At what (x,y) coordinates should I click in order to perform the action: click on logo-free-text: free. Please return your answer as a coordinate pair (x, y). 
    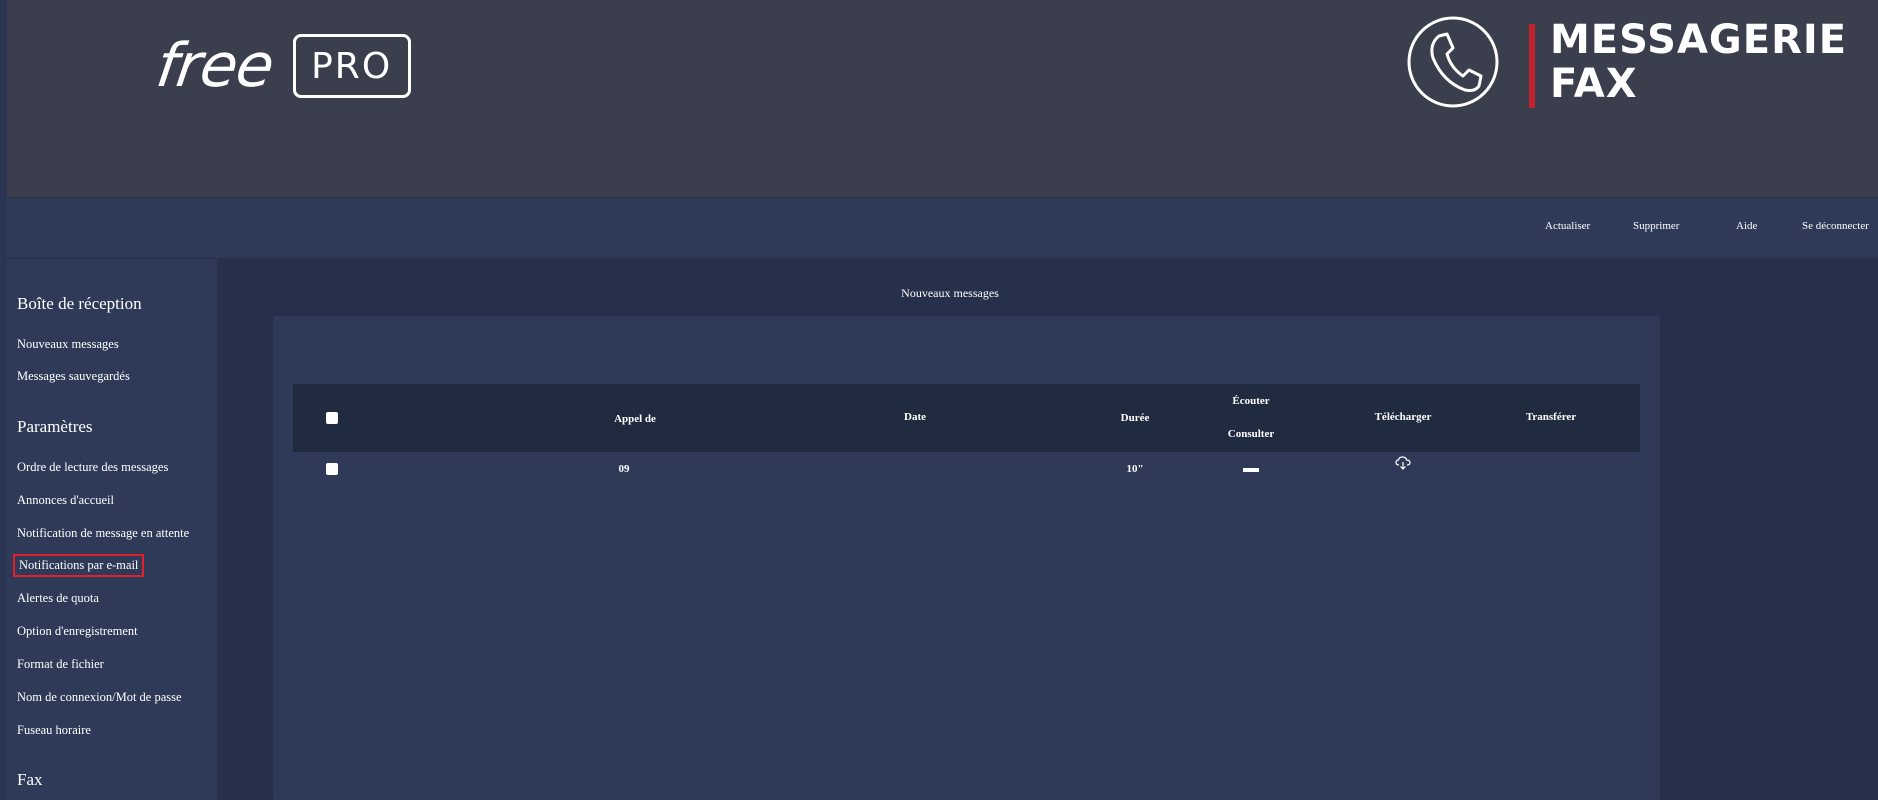
    Looking at the image, I should click on (215, 66).